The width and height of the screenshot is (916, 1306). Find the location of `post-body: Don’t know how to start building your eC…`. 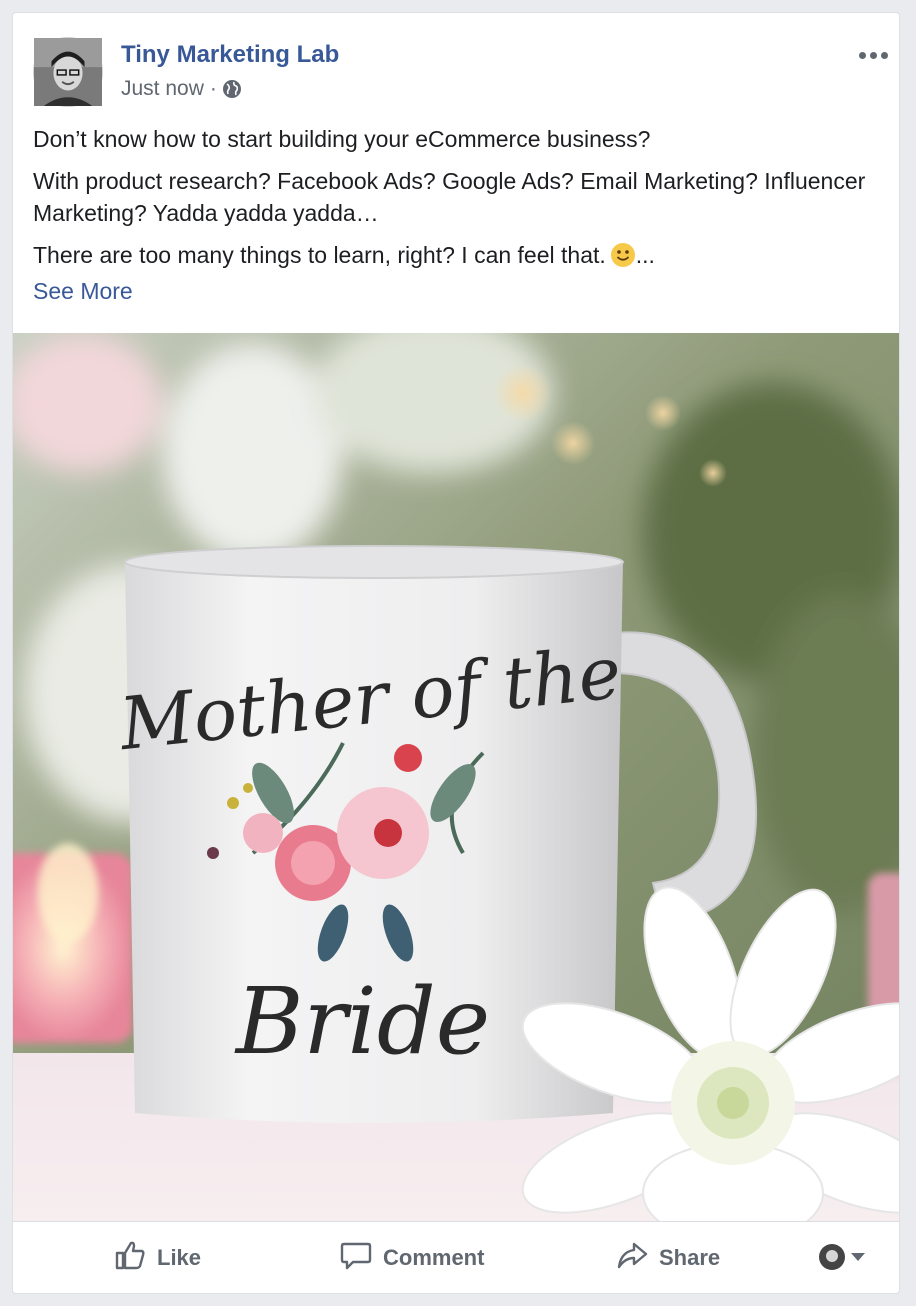

post-body: Don’t know how to start building your eC… is located at coordinates (458, 215).